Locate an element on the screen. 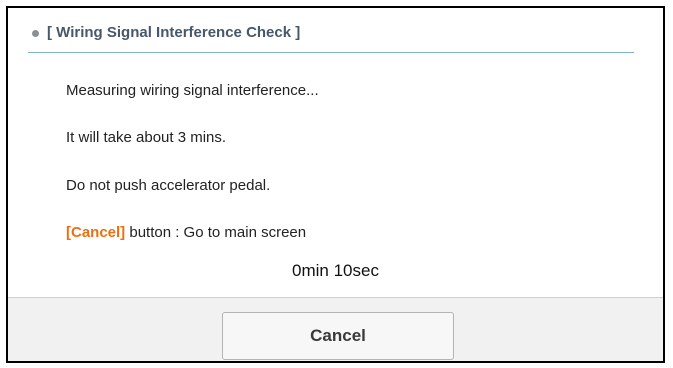 The image size is (673, 368). message-duration: It will take about 3 mins. is located at coordinates (146, 137).